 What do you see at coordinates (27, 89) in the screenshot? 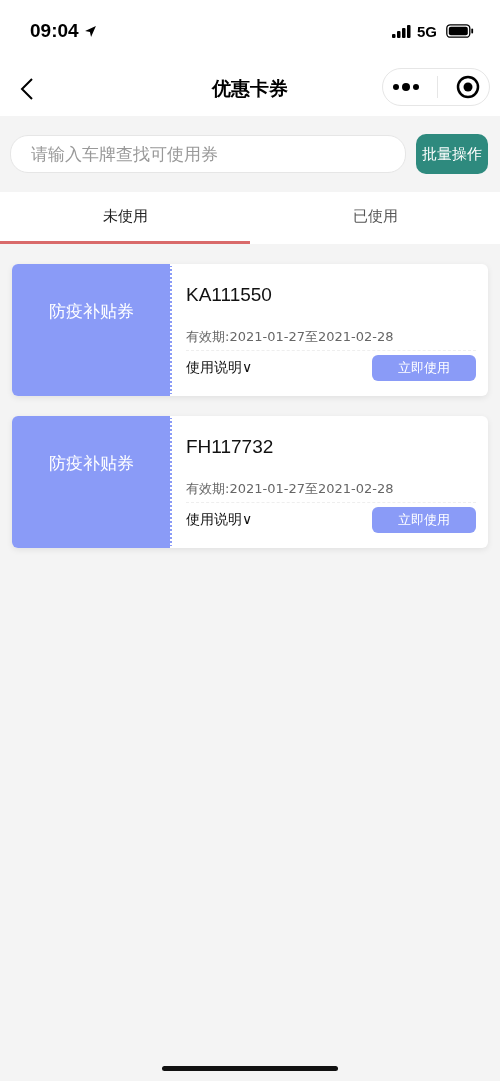
I see `back-icon` at bounding box center [27, 89].